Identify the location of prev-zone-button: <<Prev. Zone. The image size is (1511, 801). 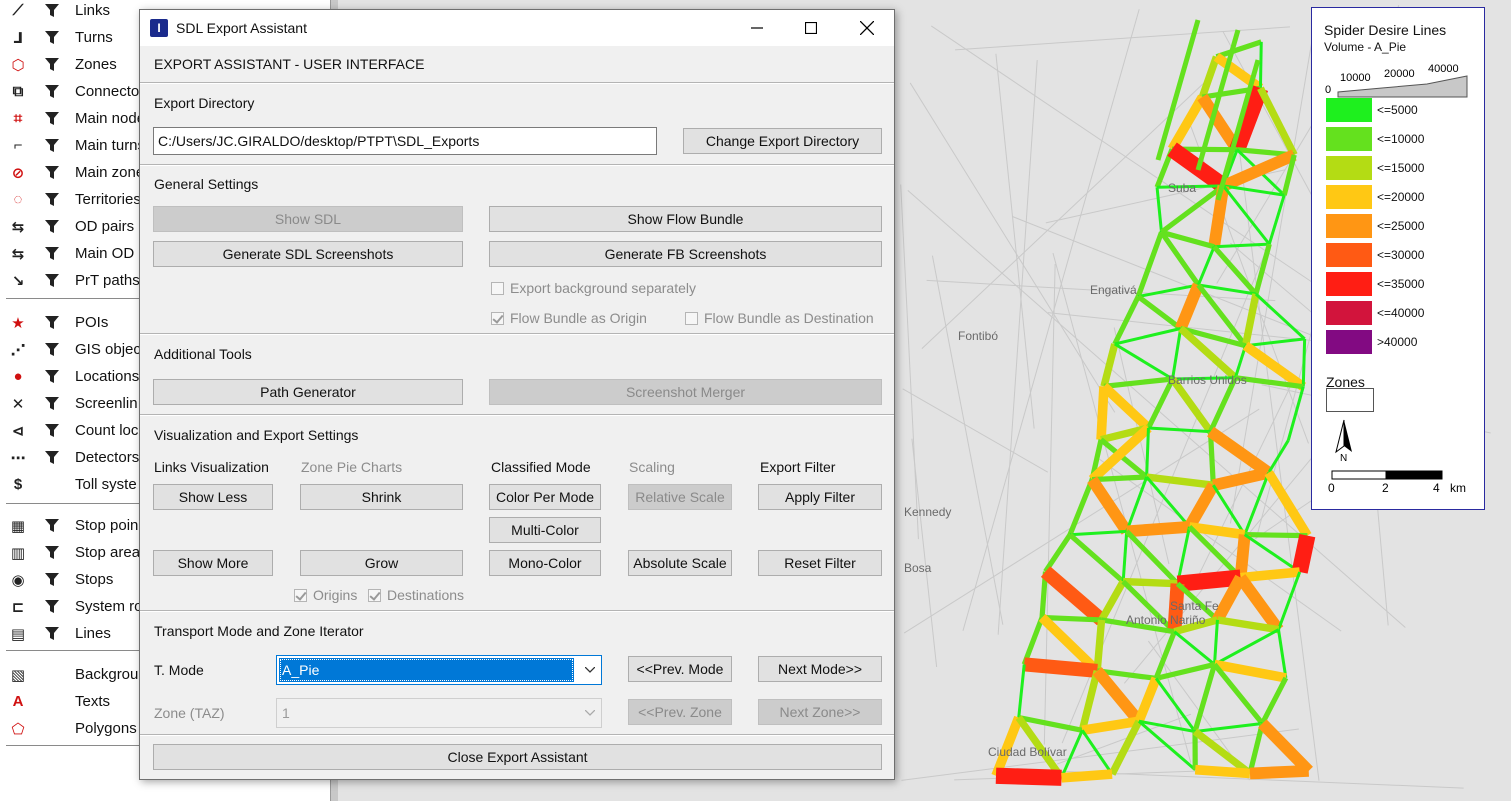
(680, 712).